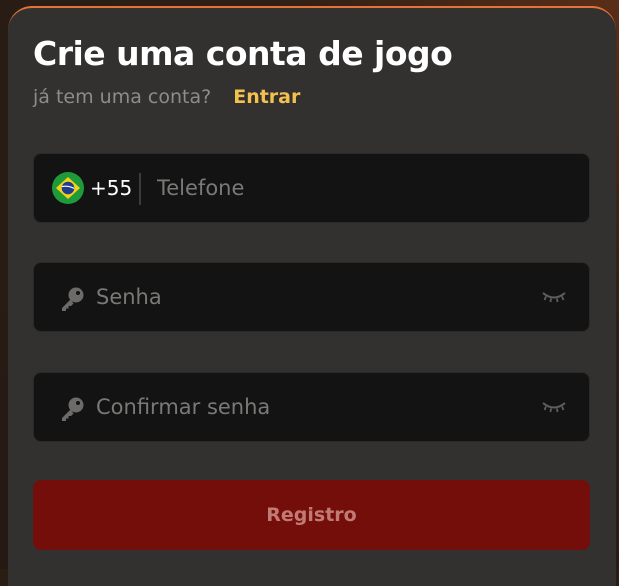 This screenshot has width=619, height=586. Describe the element at coordinates (111, 188) in the screenshot. I see `country-dial-code: +55` at that location.